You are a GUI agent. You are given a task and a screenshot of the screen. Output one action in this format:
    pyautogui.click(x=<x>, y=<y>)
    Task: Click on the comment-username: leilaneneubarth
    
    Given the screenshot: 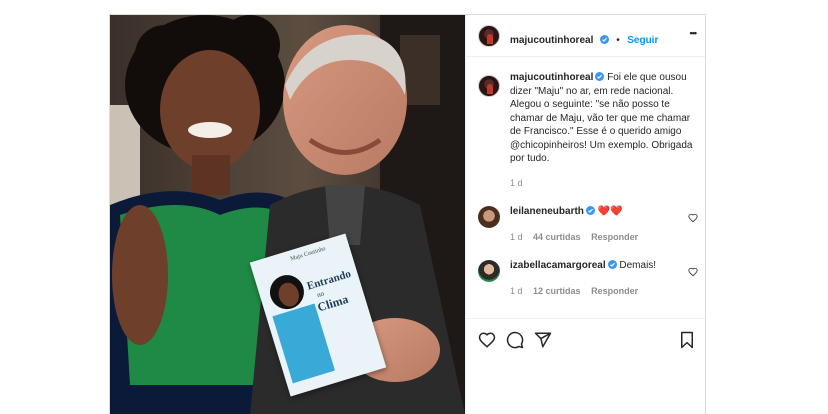 What is the action you would take?
    pyautogui.click(x=547, y=211)
    